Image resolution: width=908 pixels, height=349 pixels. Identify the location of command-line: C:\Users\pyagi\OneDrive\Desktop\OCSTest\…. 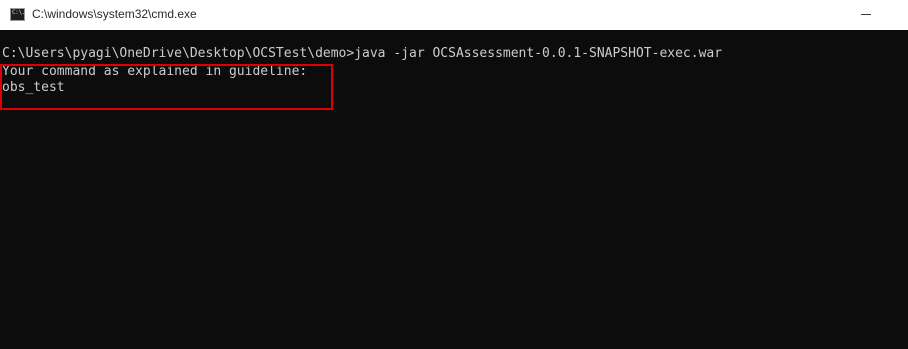
(362, 53).